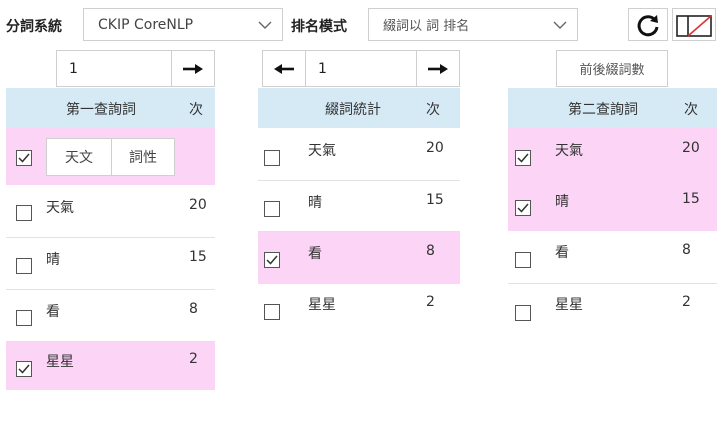 The width and height of the screenshot is (720, 422). I want to click on rank-mode-value: 綴詞以 詞 排名, so click(426, 26).